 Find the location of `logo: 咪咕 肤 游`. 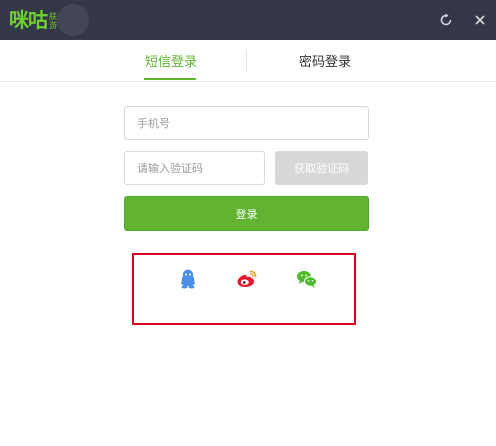

logo: 咪咕 肤 游 is located at coordinates (49, 20).